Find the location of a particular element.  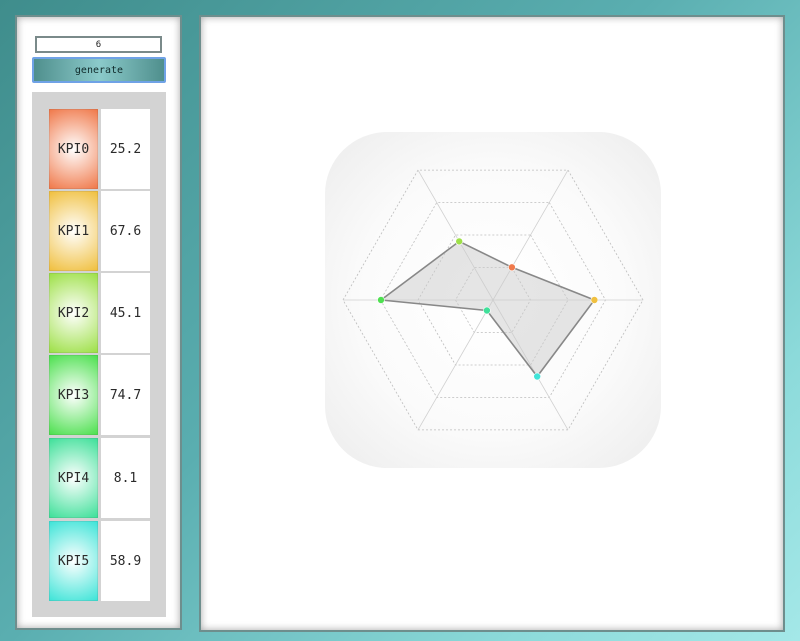

kpi-row: KPI5 58.9 is located at coordinates (99, 561).